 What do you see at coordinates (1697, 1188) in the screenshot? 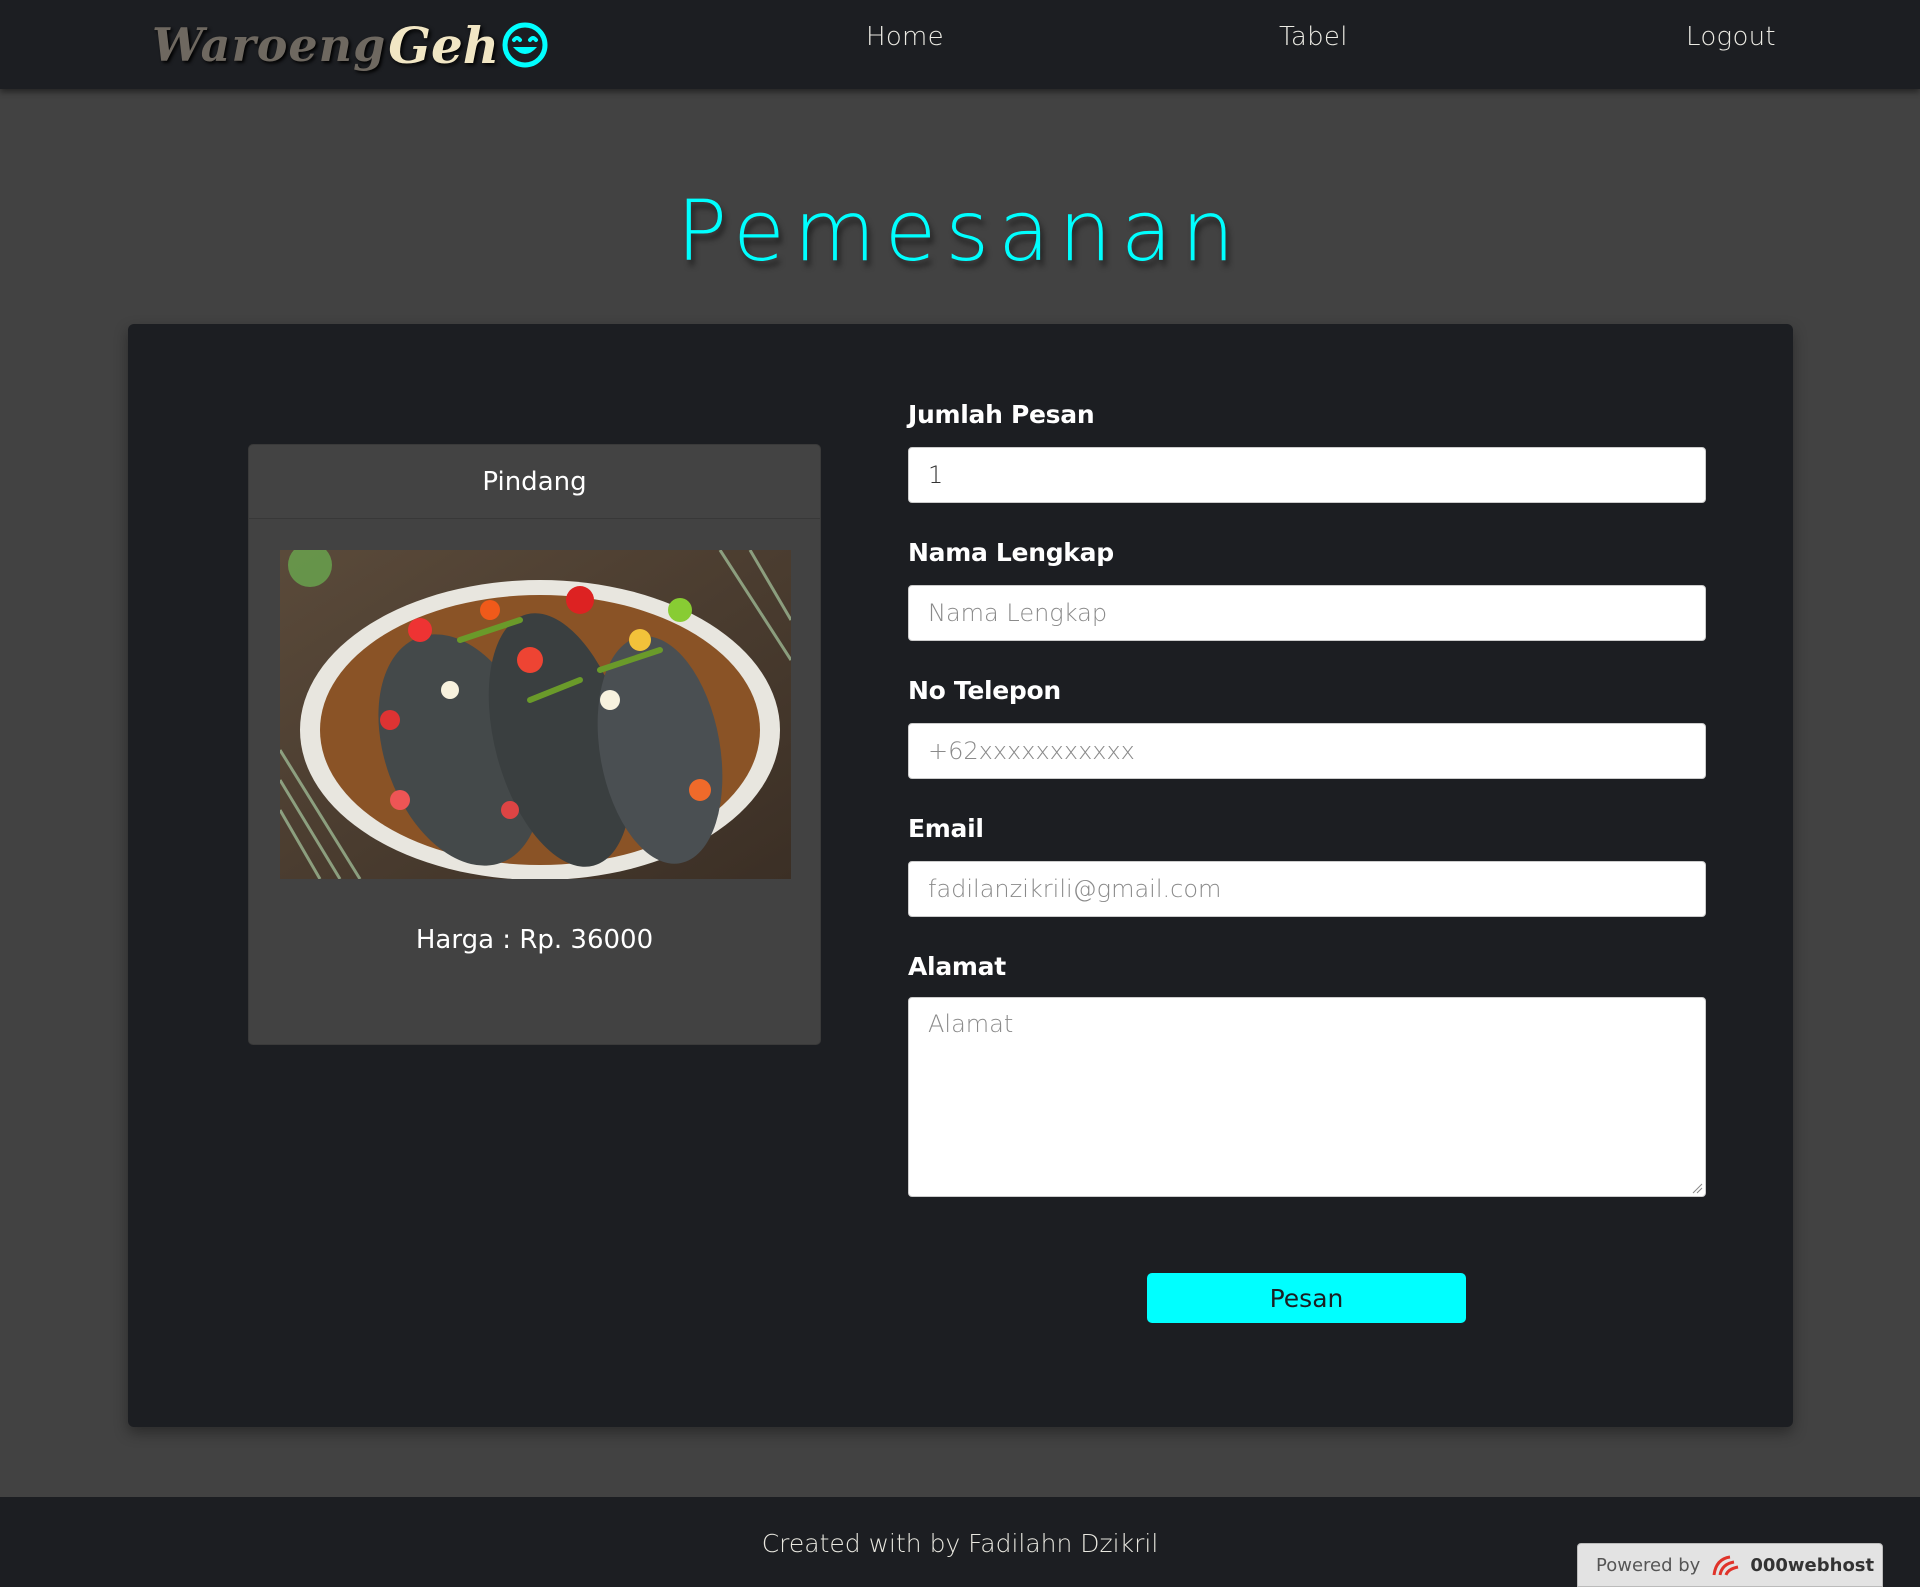
I see `resize-grip-icon` at bounding box center [1697, 1188].